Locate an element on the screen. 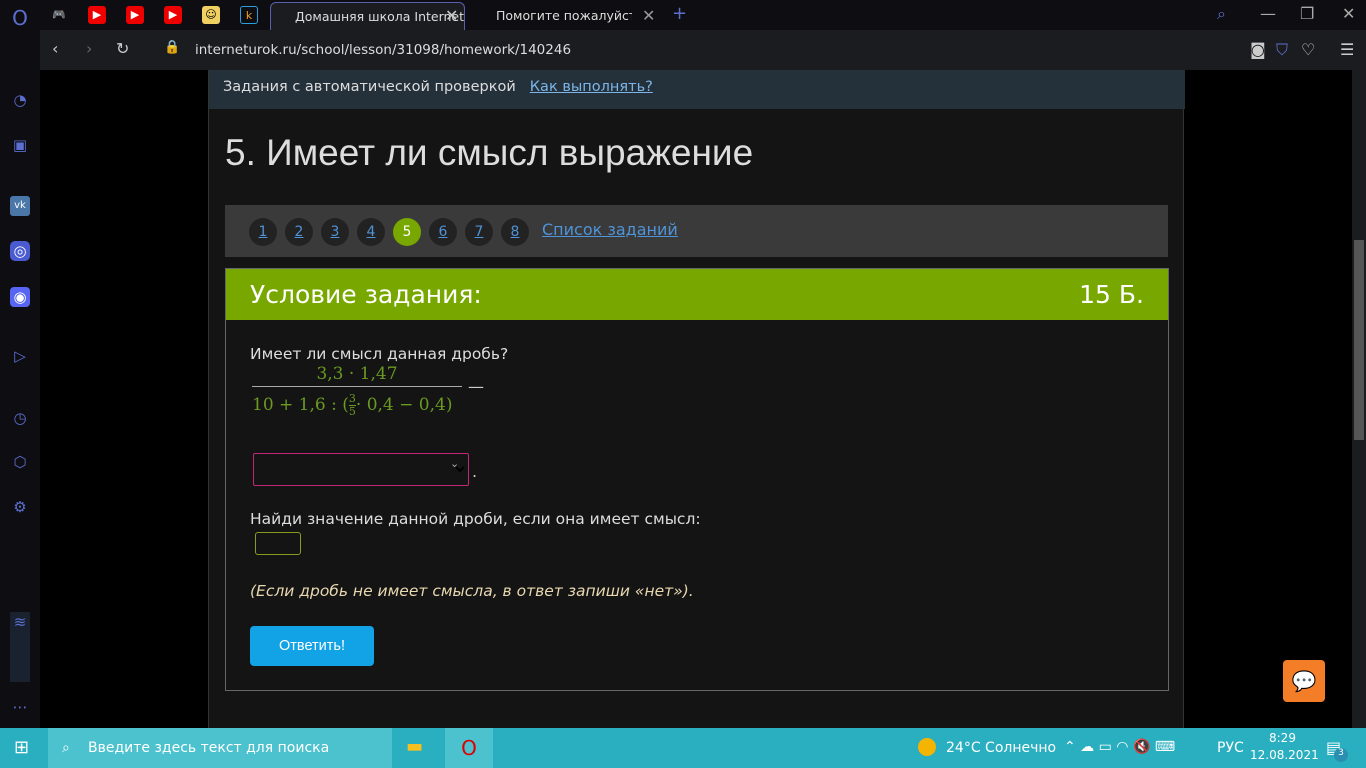  tab-title: Помогите пожалуйста( - Uchi is located at coordinates (564, 15).